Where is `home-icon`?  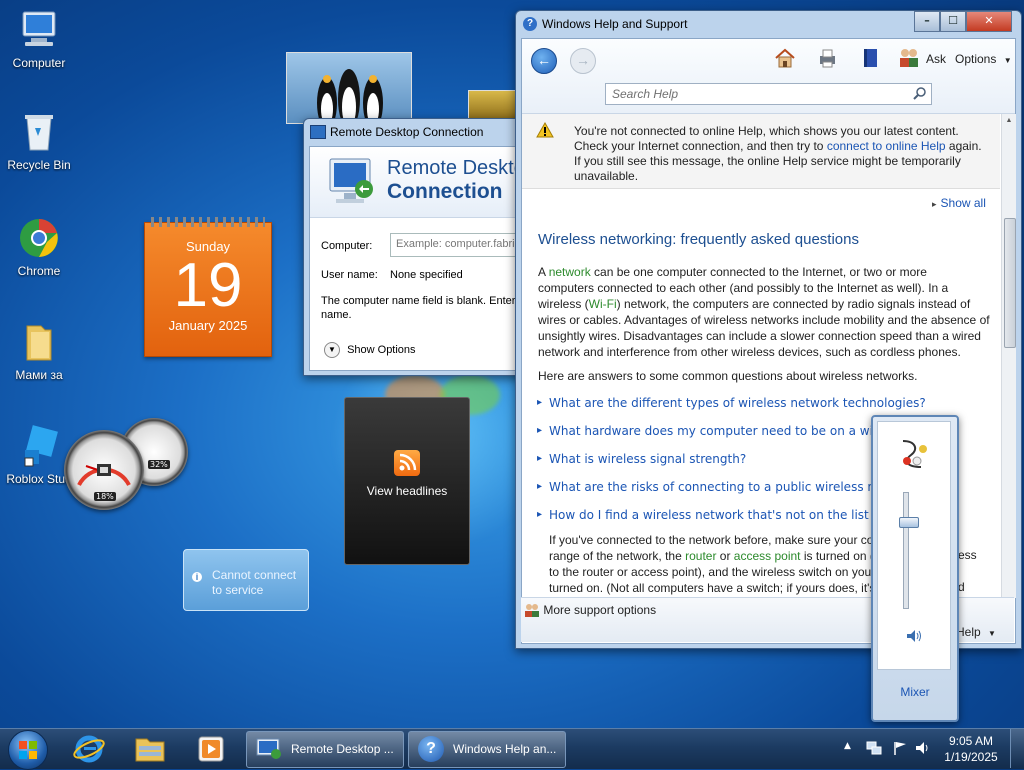 home-icon is located at coordinates (785, 58).